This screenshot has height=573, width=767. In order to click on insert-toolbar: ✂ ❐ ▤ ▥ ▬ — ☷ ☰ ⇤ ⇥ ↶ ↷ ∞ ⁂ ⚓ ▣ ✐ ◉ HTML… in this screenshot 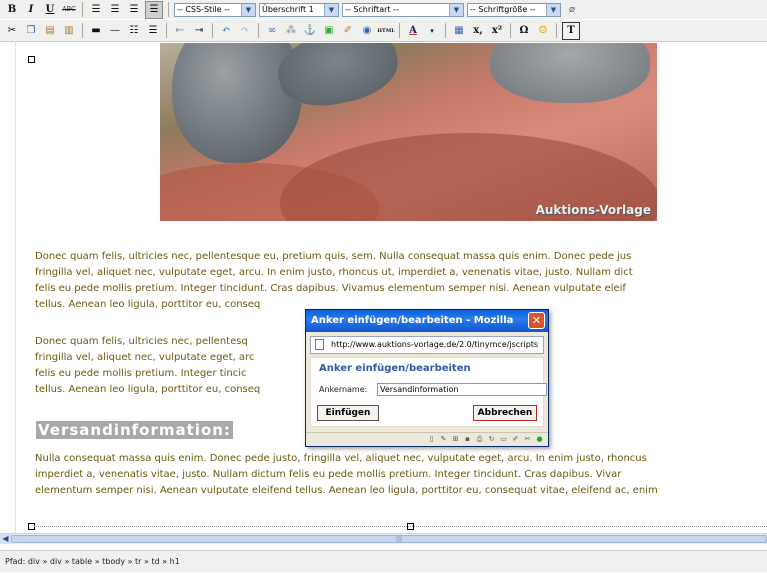, I will do `click(383, 31)`.